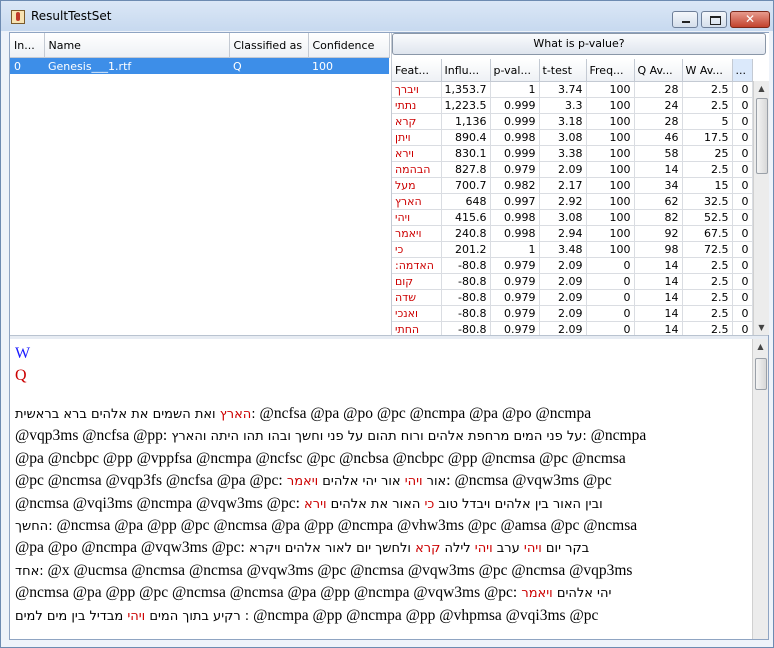 The height and width of the screenshot is (648, 774). What do you see at coordinates (563, 153) in the screenshot?
I see `table-cell: 3.38` at bounding box center [563, 153].